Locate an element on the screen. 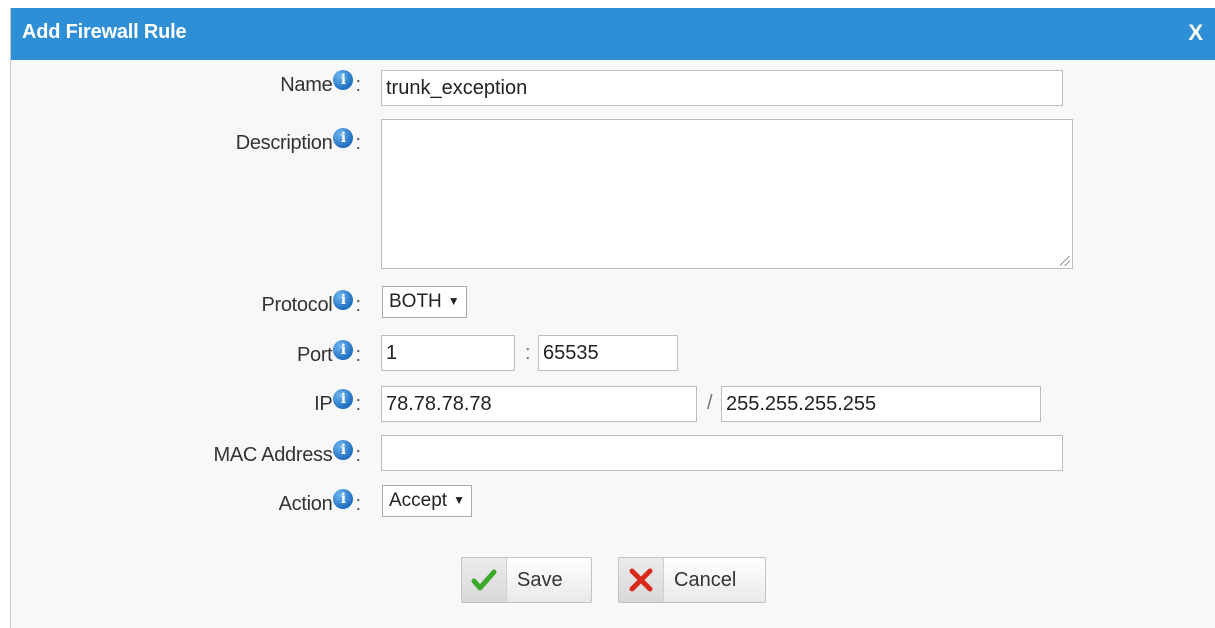 The width and height of the screenshot is (1215, 628). name-label-text: Name is located at coordinates (306, 85).